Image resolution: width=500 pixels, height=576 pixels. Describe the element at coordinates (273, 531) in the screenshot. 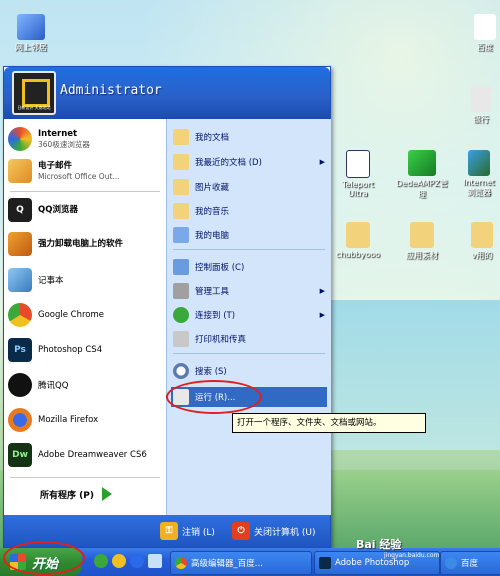

I see `shutdown-button: ⏻ 关闭计算机 (U)` at that location.